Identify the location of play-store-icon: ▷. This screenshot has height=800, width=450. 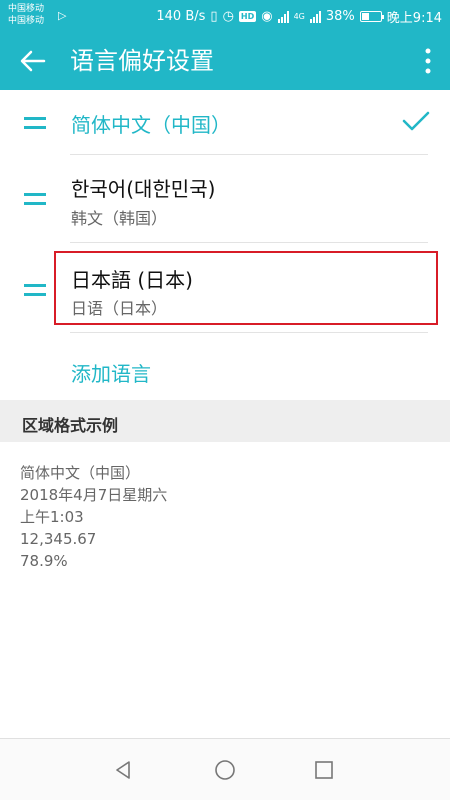
(62, 15).